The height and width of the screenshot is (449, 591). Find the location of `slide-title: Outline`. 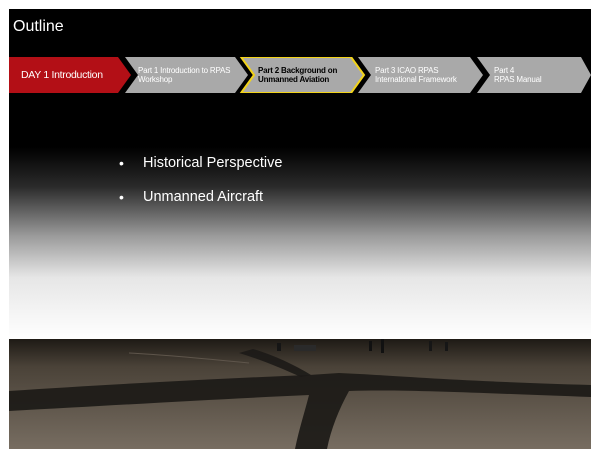

slide-title: Outline is located at coordinates (38, 26).